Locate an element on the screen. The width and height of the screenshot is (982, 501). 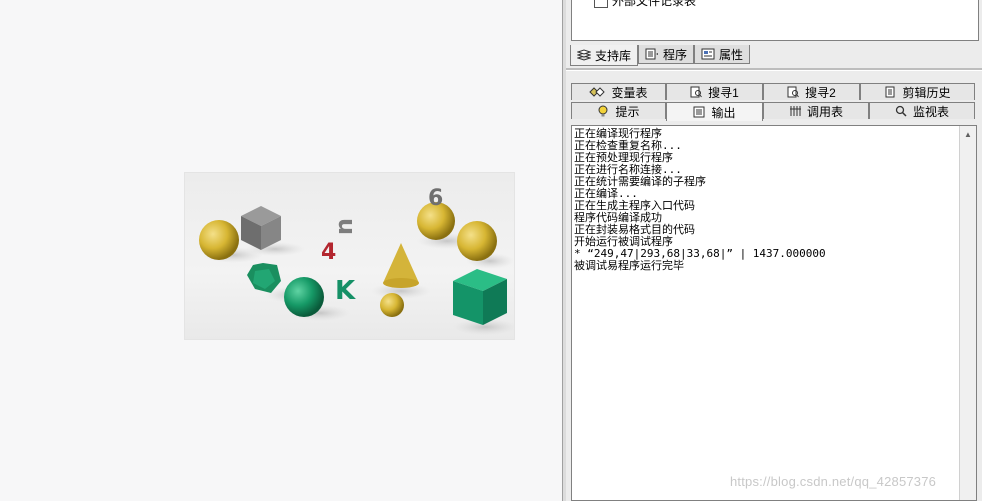
red-digit: 4 is located at coordinates (328, 252).